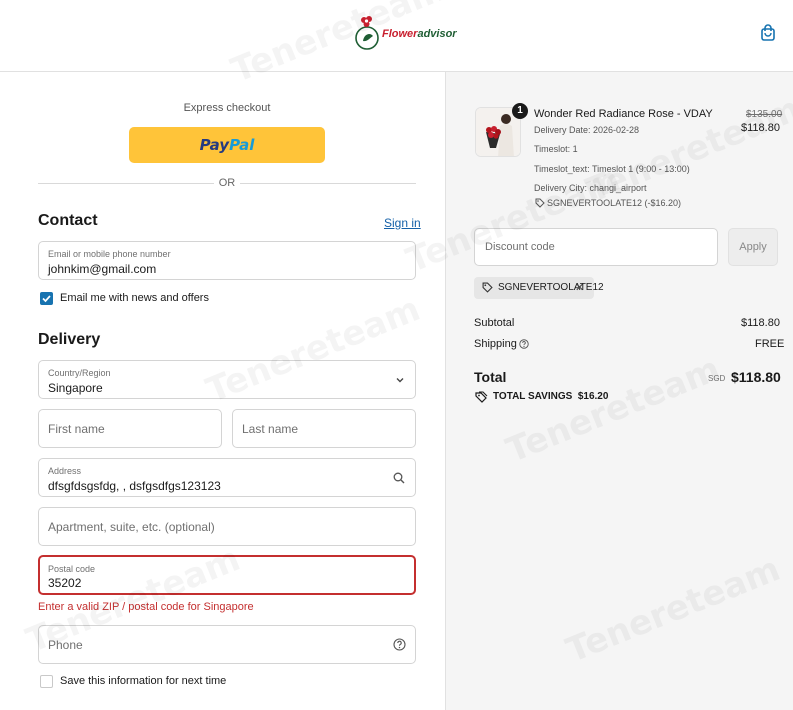  What do you see at coordinates (324, 428) in the screenshot?
I see `last-name-field: Last name` at bounding box center [324, 428].